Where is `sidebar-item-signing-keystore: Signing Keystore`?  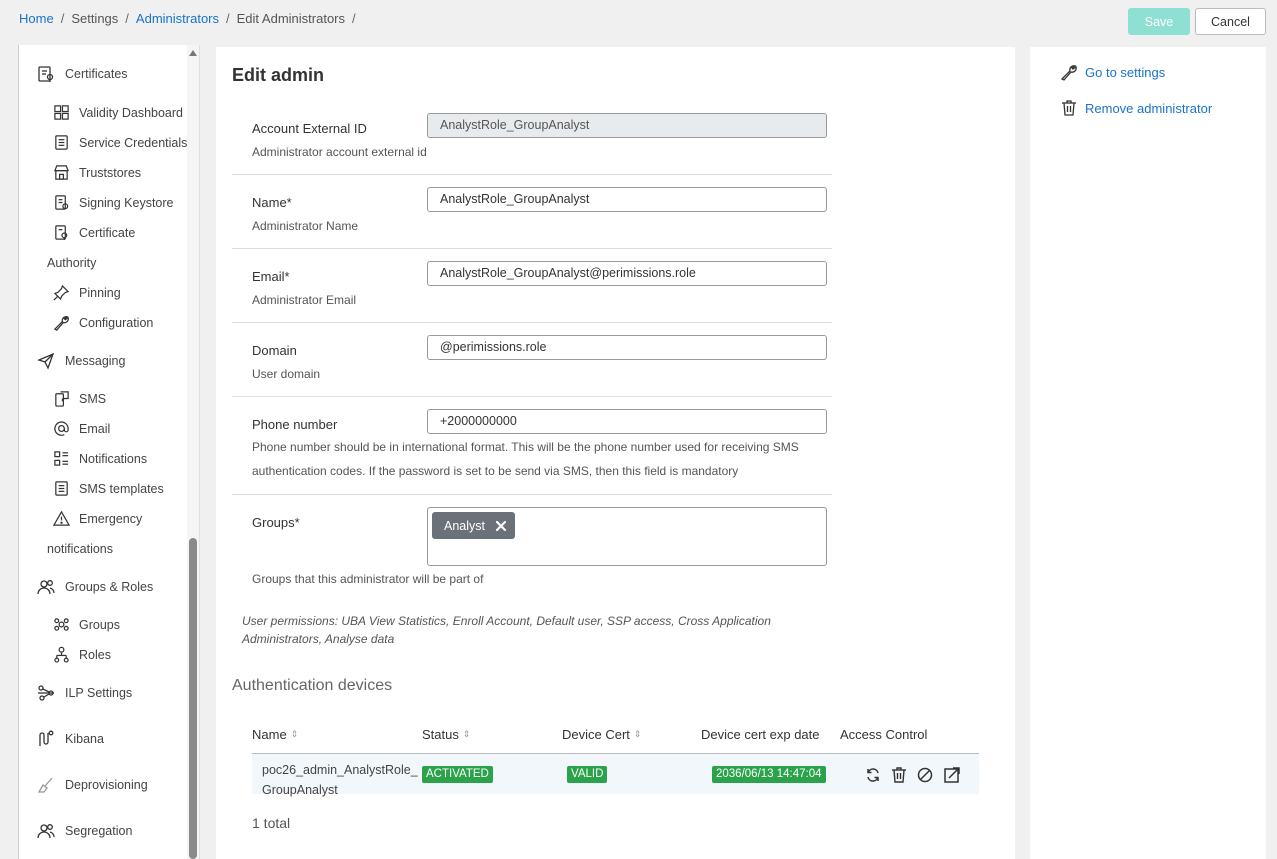
sidebar-item-signing-keystore: Signing Keystore is located at coordinates (113, 202).